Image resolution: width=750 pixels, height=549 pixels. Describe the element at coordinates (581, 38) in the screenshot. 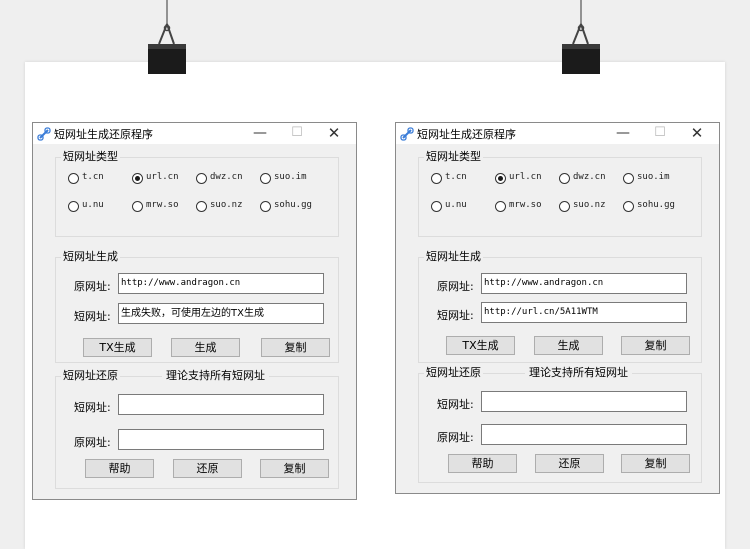

I see `binder-clip-right` at that location.